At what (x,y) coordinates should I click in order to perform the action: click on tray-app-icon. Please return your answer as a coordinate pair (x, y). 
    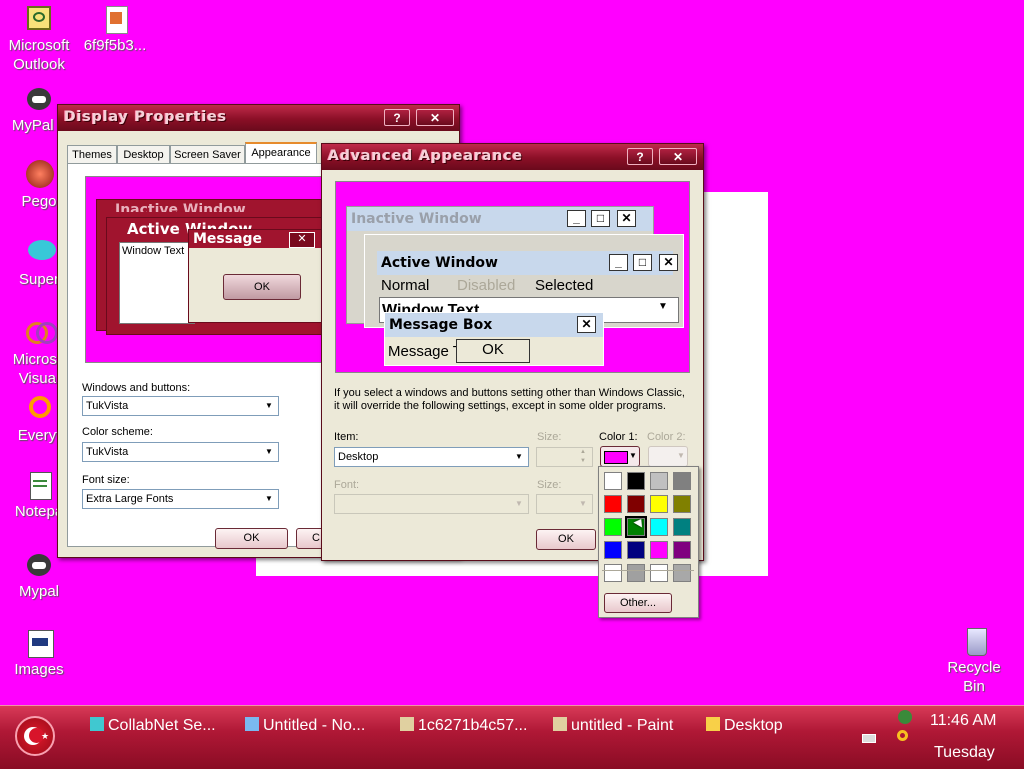
    Looking at the image, I should click on (905, 717).